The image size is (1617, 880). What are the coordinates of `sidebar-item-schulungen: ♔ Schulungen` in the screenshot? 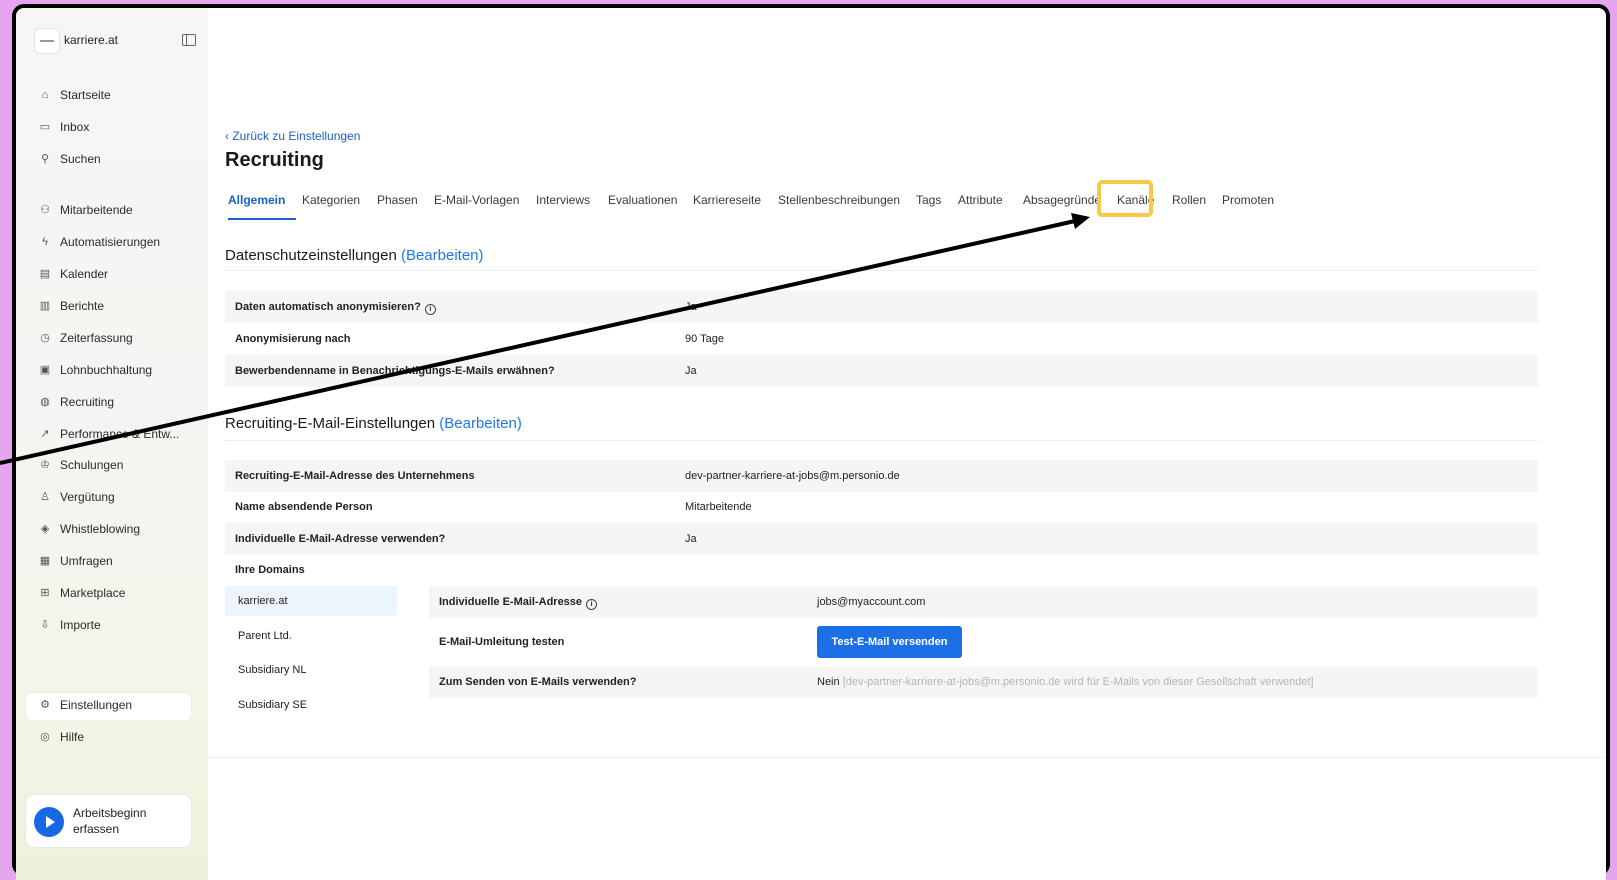 It's located at (114, 466).